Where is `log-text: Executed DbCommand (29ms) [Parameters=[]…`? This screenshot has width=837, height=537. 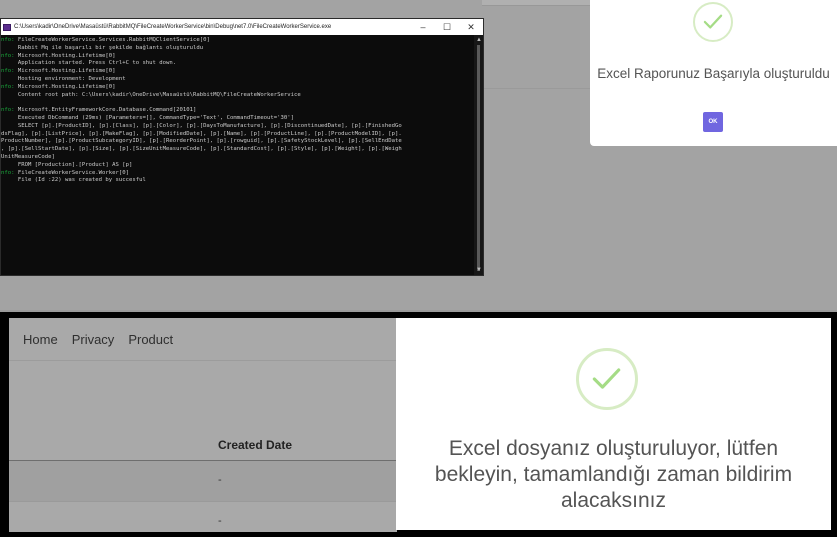
log-text: Executed DbCommand (29ms) [Parameters=[]… is located at coordinates (147, 117).